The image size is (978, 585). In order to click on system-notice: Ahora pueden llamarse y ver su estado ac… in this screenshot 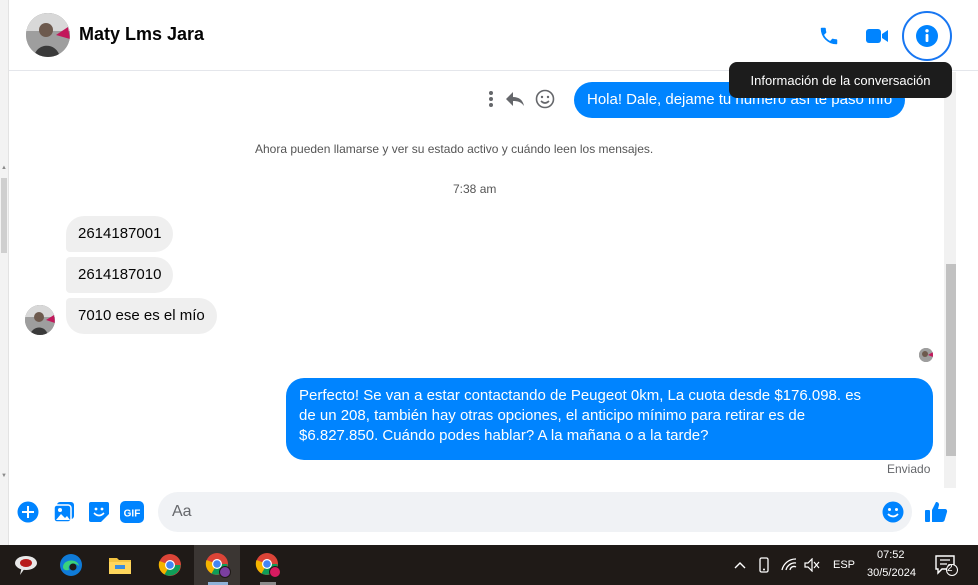, I will do `click(454, 149)`.